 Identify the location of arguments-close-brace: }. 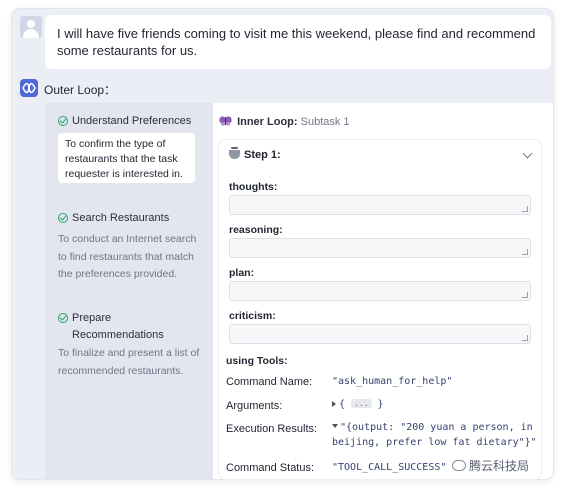
(380, 404).